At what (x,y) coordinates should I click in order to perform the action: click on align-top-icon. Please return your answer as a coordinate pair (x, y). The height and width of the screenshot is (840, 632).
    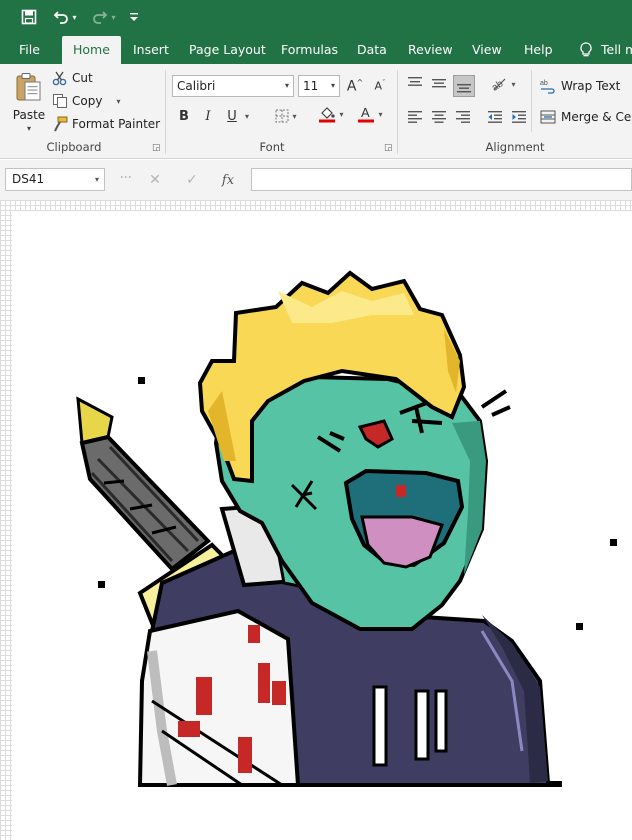
    Looking at the image, I should click on (415, 81).